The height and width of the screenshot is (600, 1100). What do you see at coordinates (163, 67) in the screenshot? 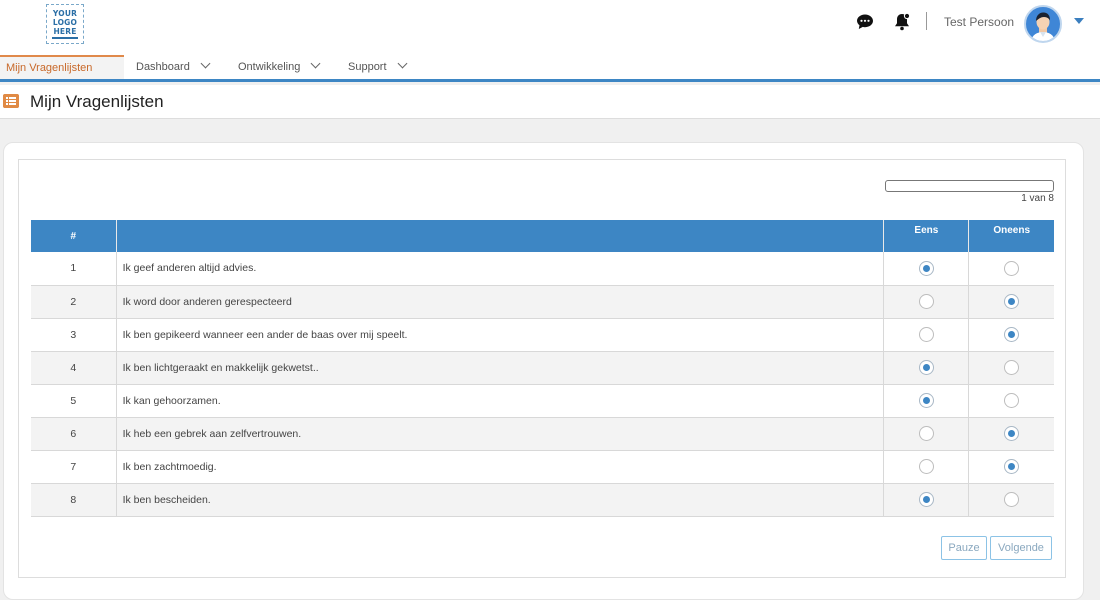
I see `nav-item-label: Dashboard` at bounding box center [163, 67].